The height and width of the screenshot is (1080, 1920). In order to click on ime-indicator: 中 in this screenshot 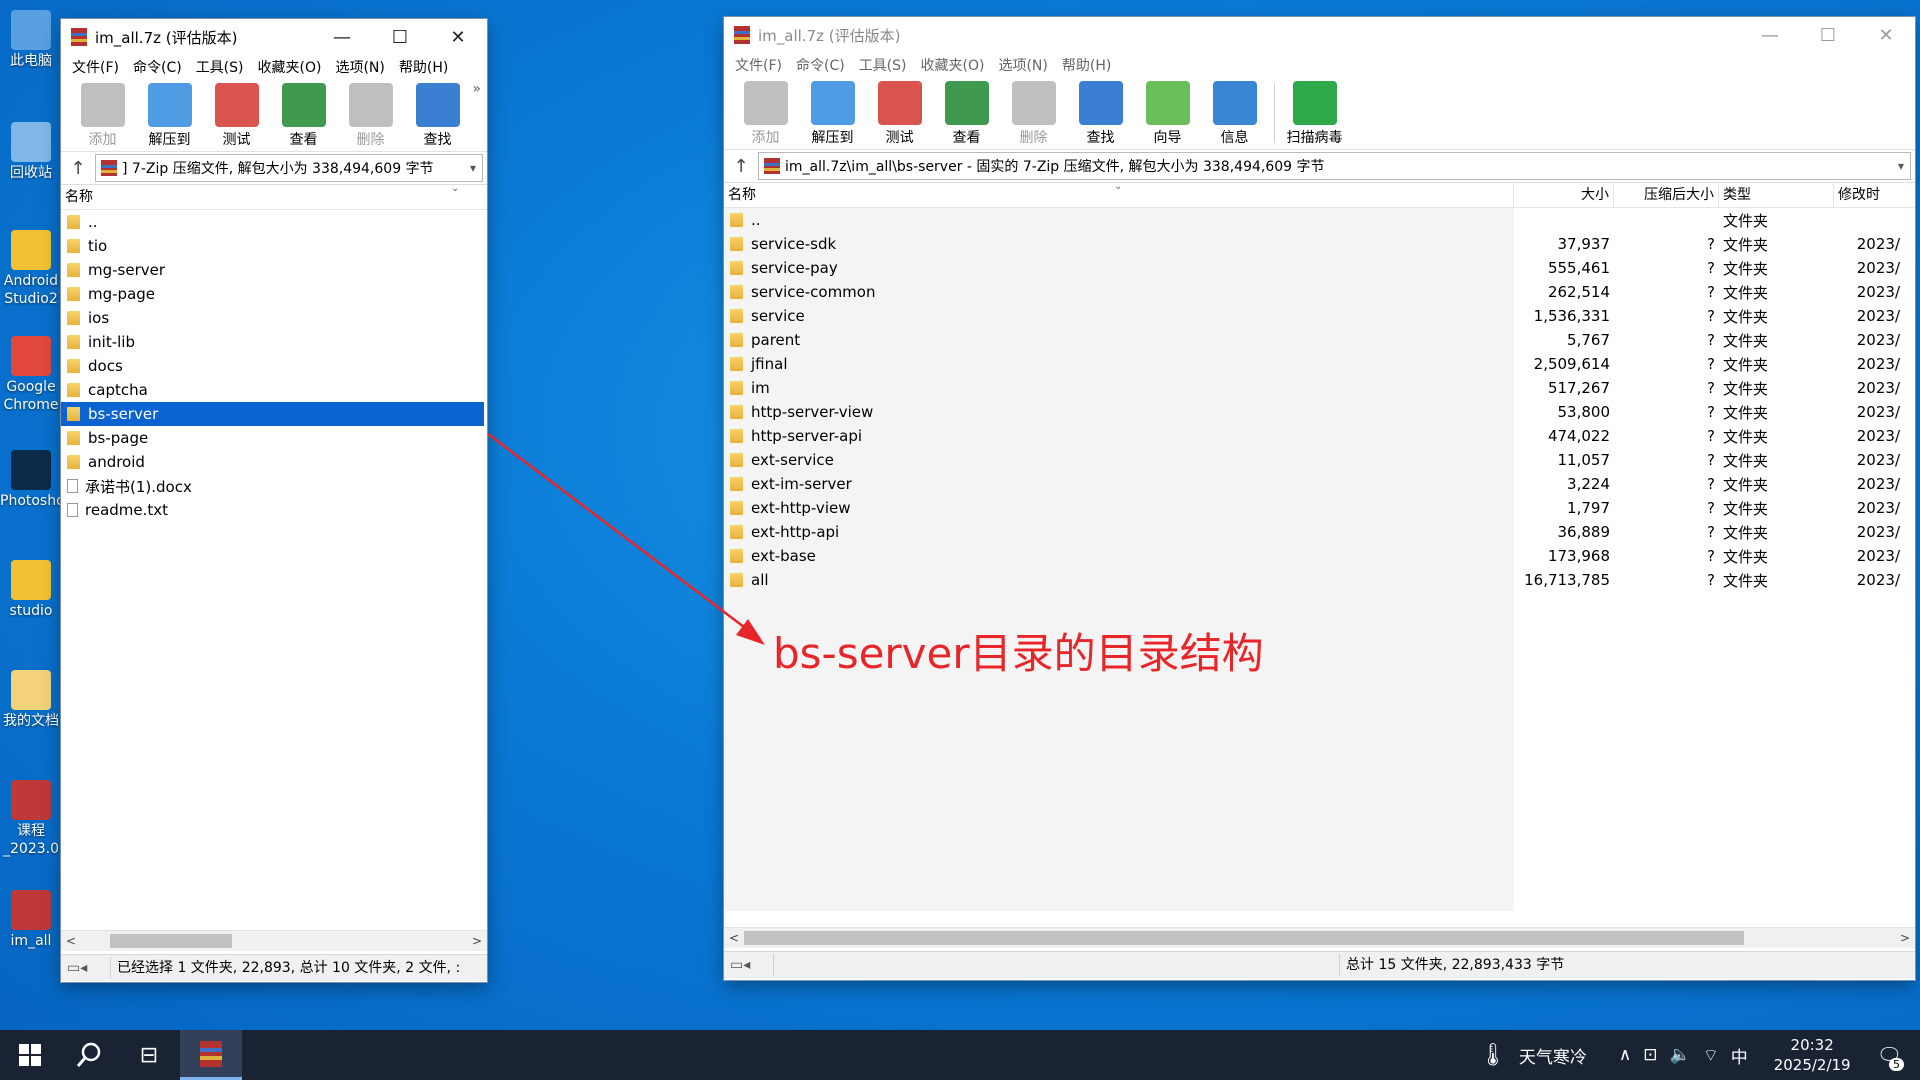, I will do `click(1739, 1055)`.